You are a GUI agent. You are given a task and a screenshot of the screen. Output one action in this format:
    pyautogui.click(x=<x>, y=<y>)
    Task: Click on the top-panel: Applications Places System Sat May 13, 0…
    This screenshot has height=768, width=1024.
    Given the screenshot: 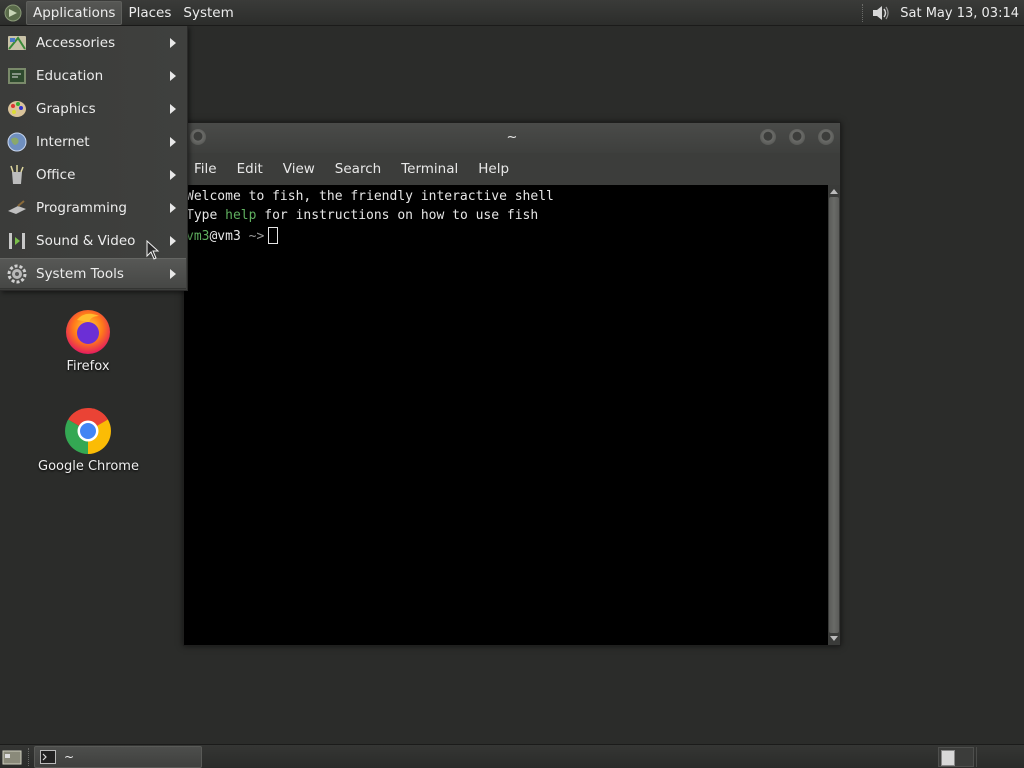 What is the action you would take?
    pyautogui.click(x=512, y=13)
    